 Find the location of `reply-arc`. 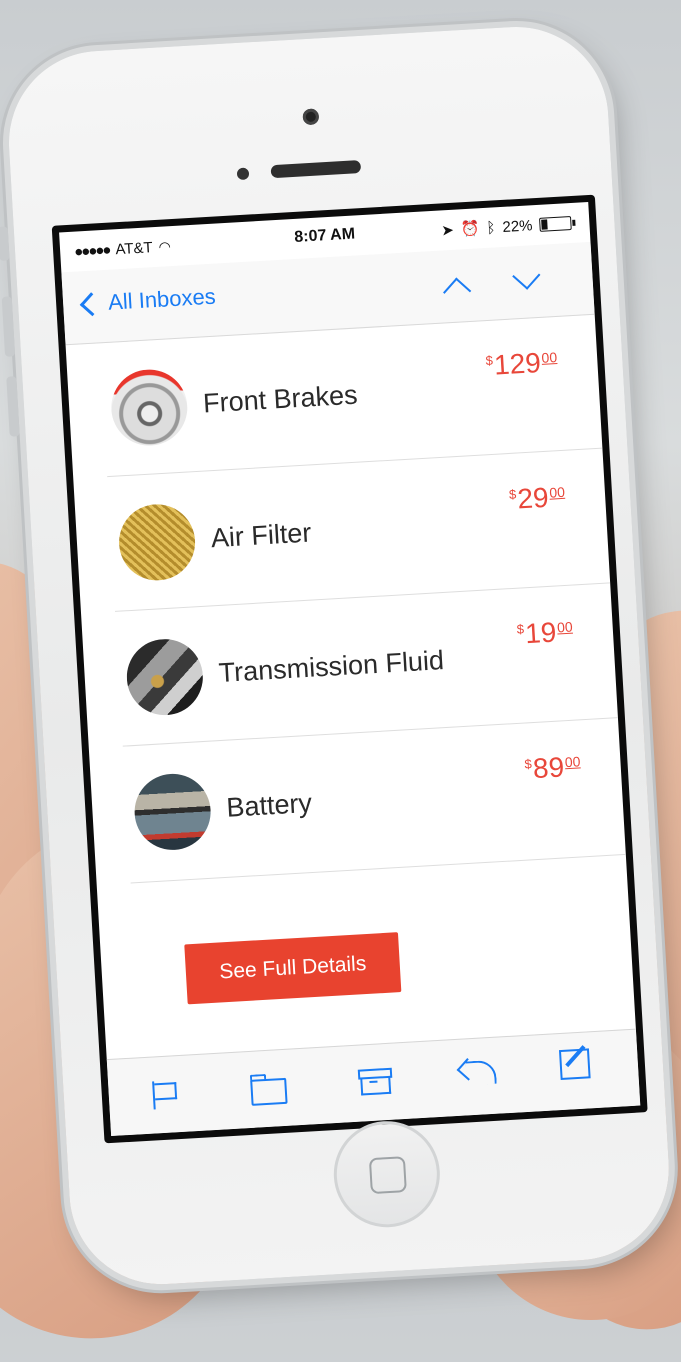

reply-arc is located at coordinates (481, 1072).